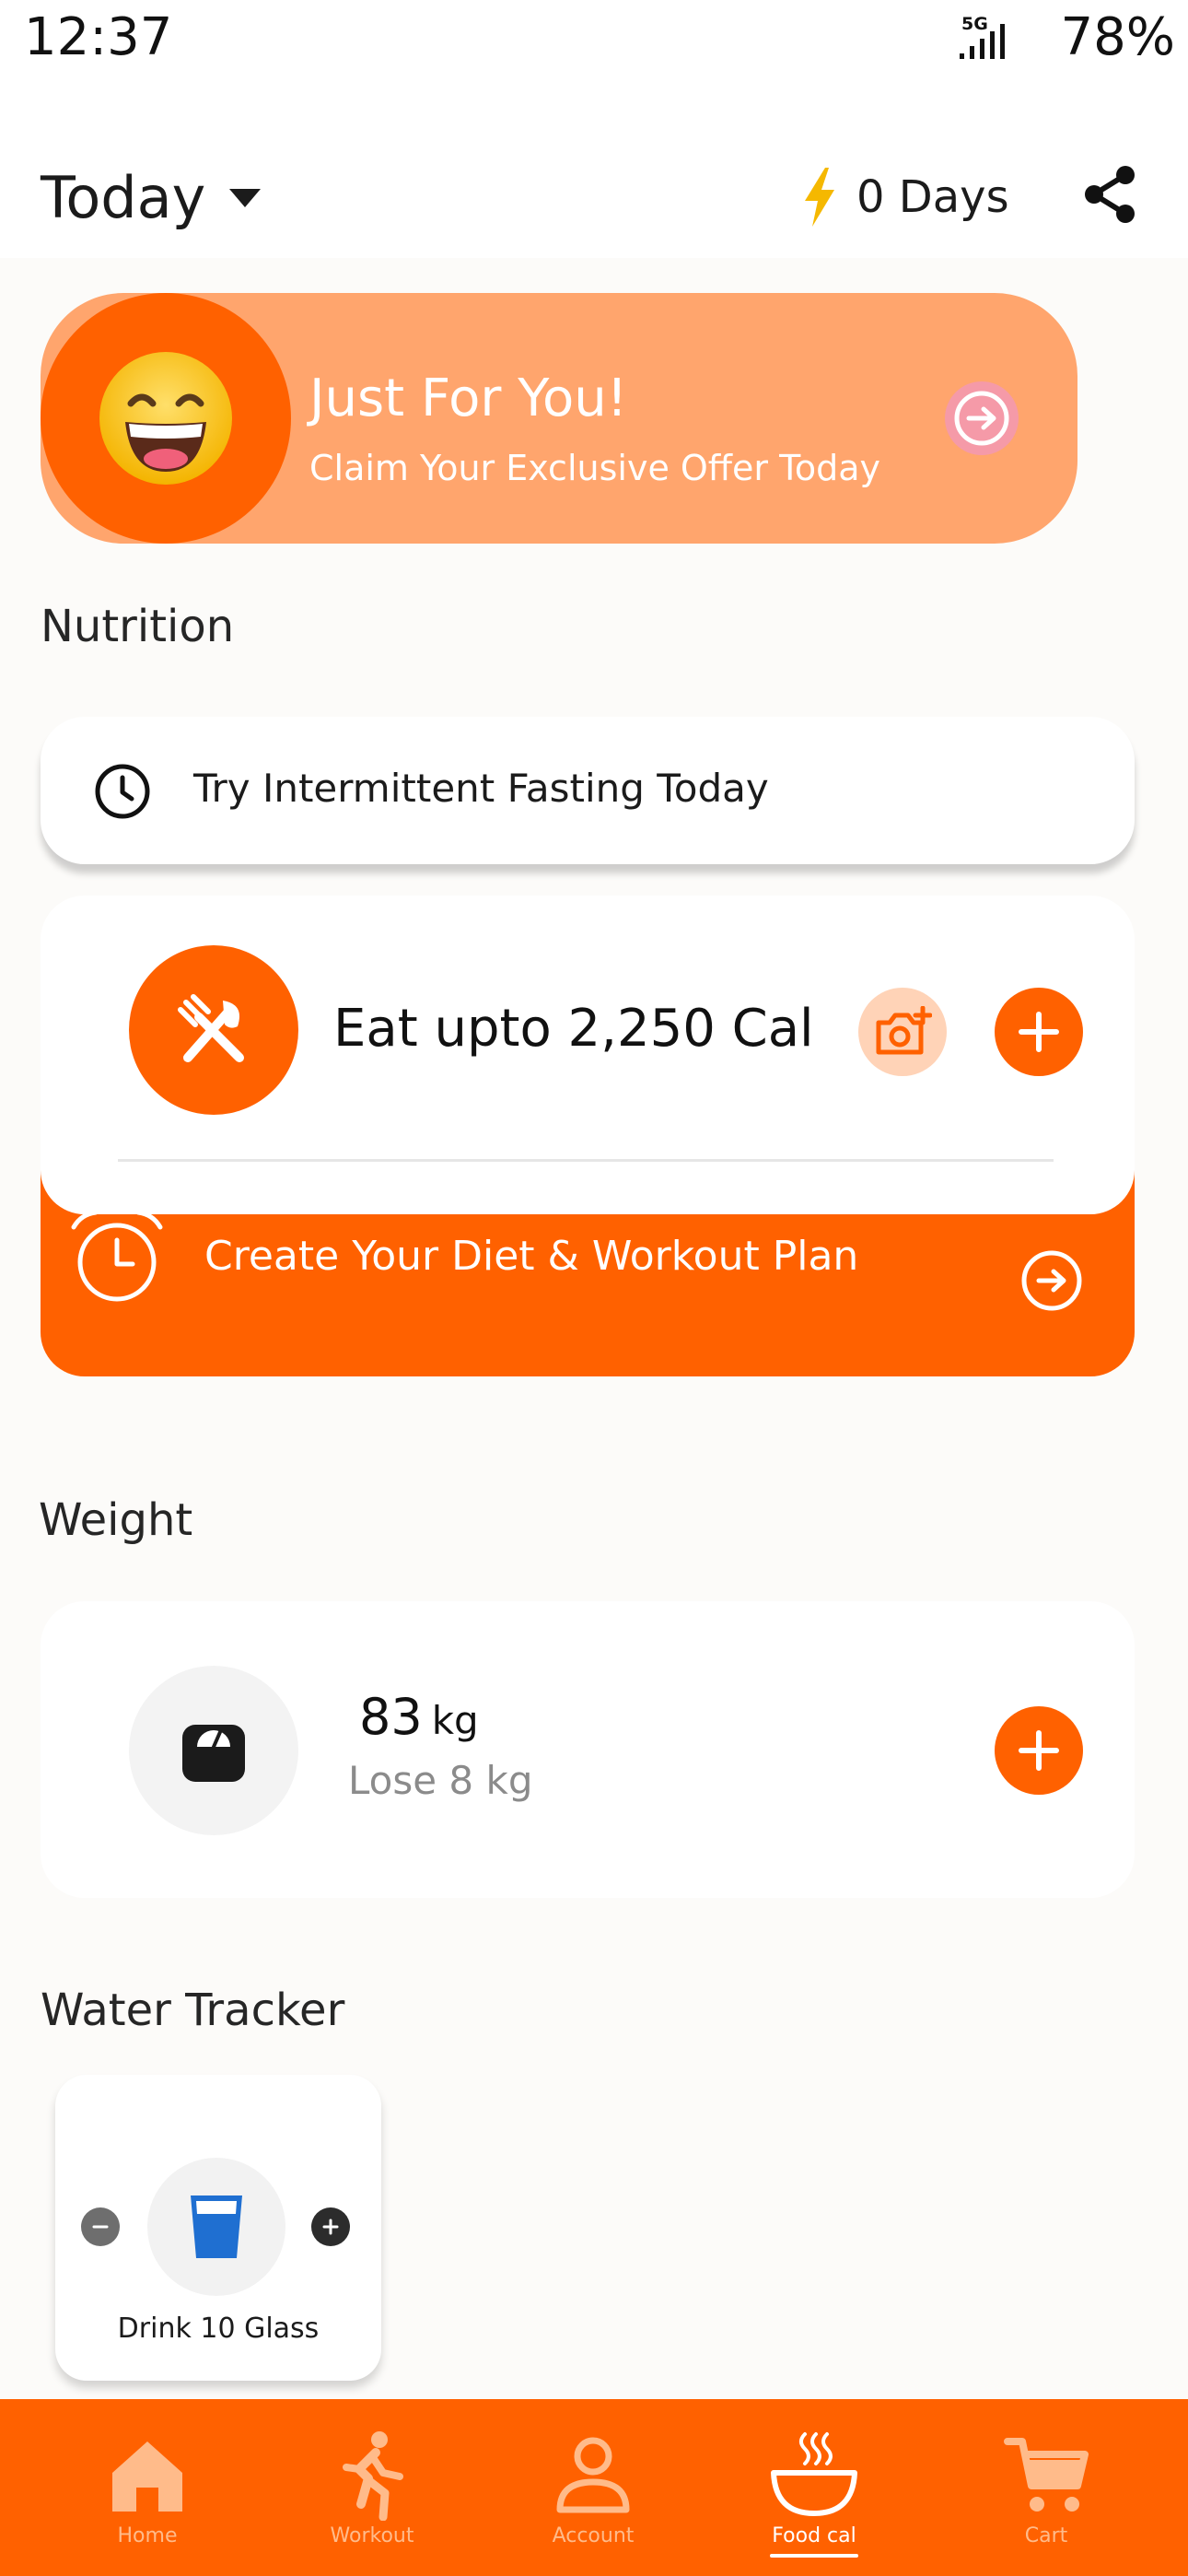 The width and height of the screenshot is (1188, 2576). I want to click on date-selector: Today, so click(151, 197).